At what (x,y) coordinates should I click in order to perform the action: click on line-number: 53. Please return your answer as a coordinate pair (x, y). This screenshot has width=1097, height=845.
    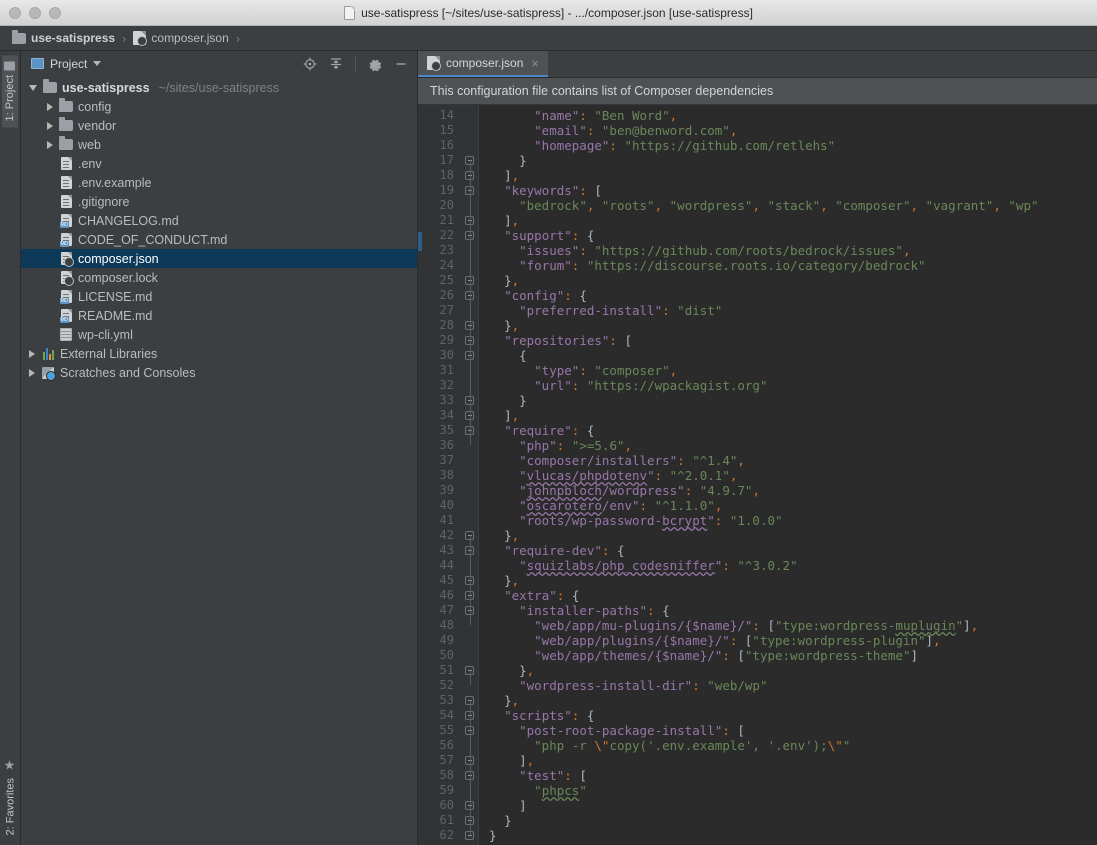
    Looking at the image, I should click on (446, 700).